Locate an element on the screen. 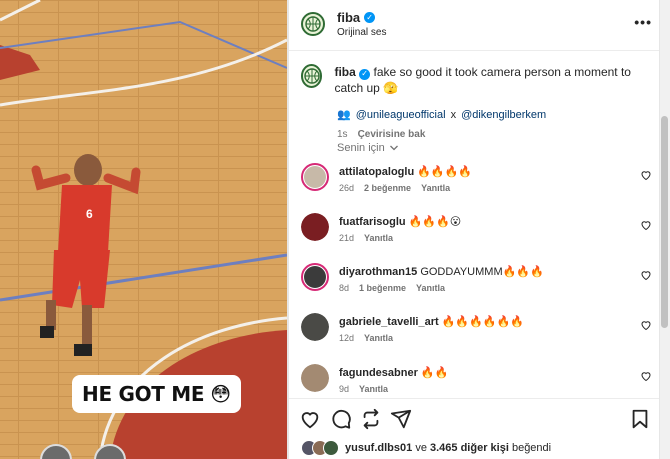  post-header: fiba ✓ Orijinal ses is located at coordinates (477, 24).